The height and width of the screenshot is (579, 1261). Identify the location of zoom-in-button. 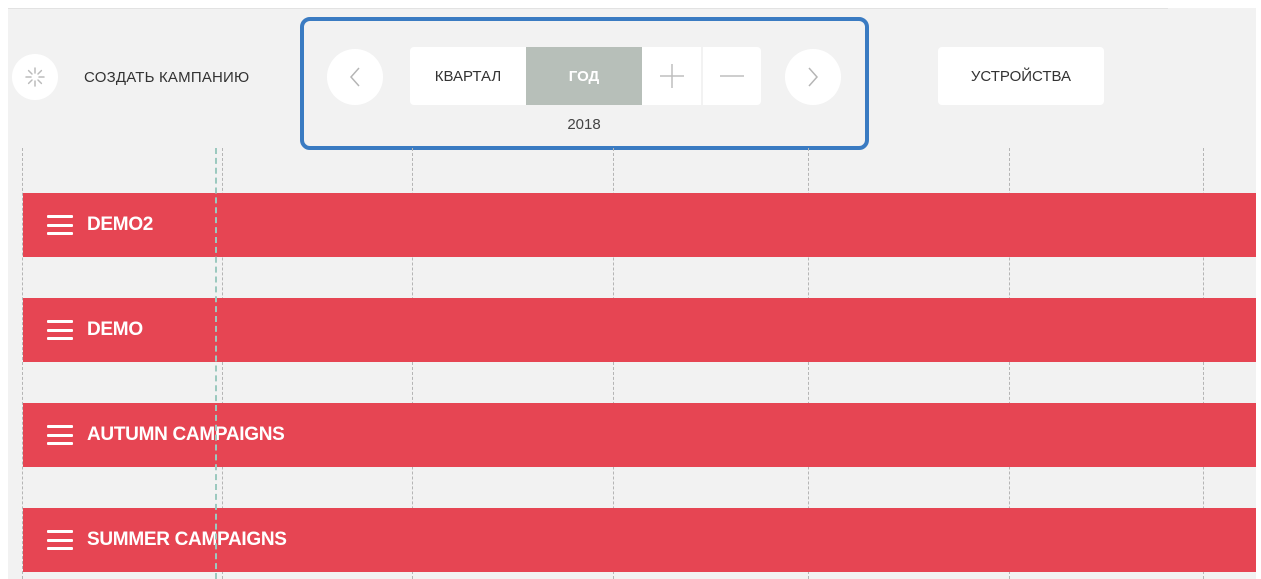
(671, 76).